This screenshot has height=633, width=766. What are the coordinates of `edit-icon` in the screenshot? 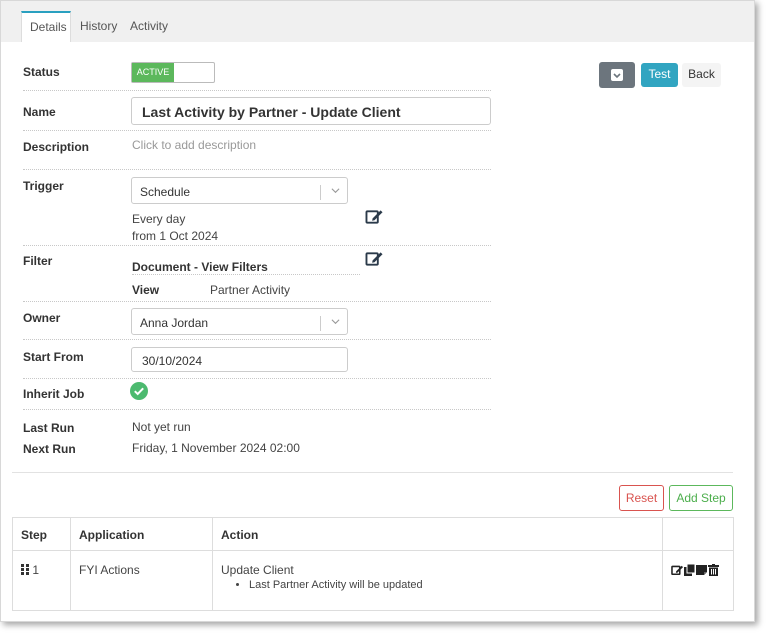 It's located at (374, 216).